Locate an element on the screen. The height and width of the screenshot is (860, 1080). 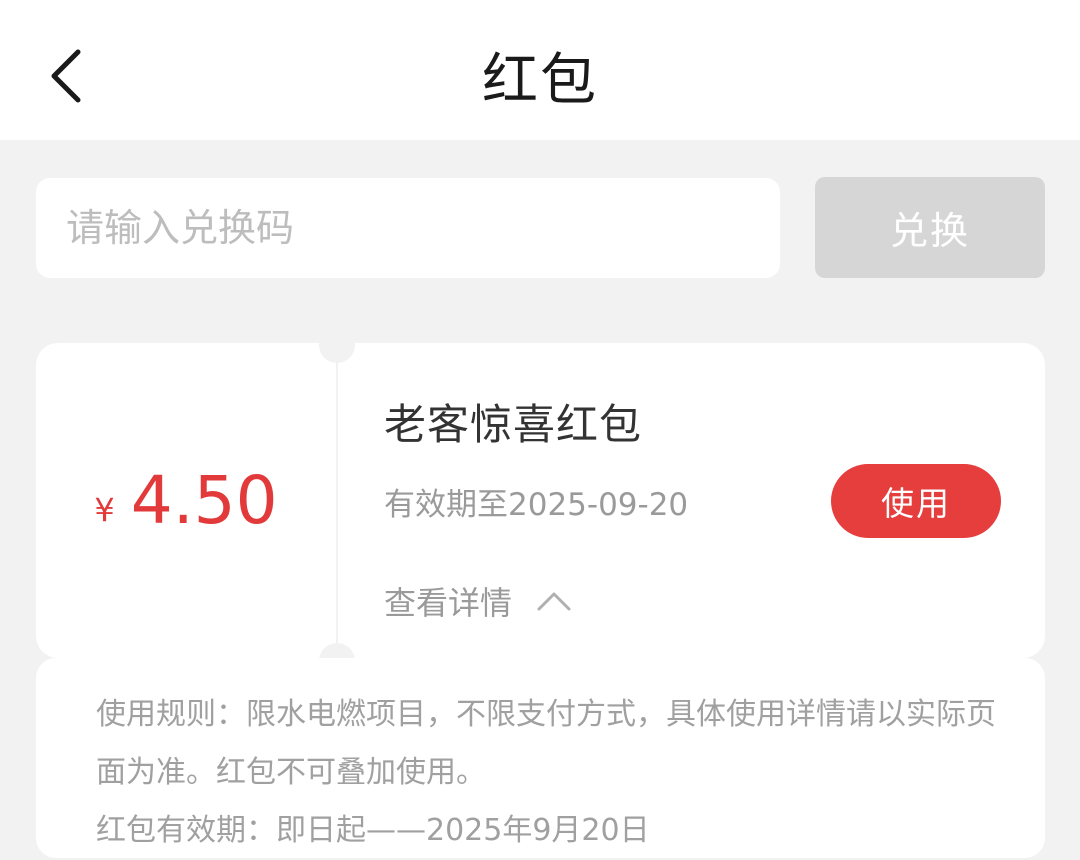
use-coupon-button: 使用 is located at coordinates (916, 501).